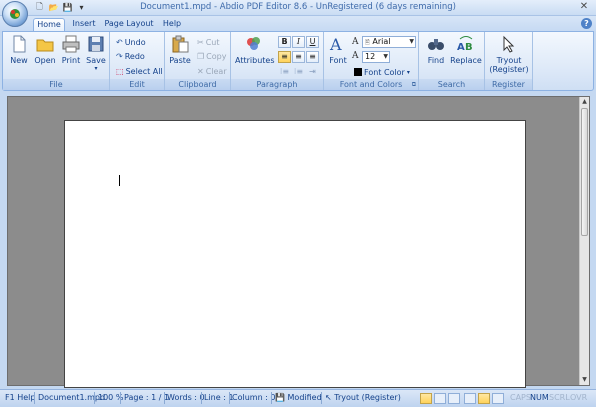  Describe the element at coordinates (454, 398) in the screenshot. I see `view-align-right-button` at that location.